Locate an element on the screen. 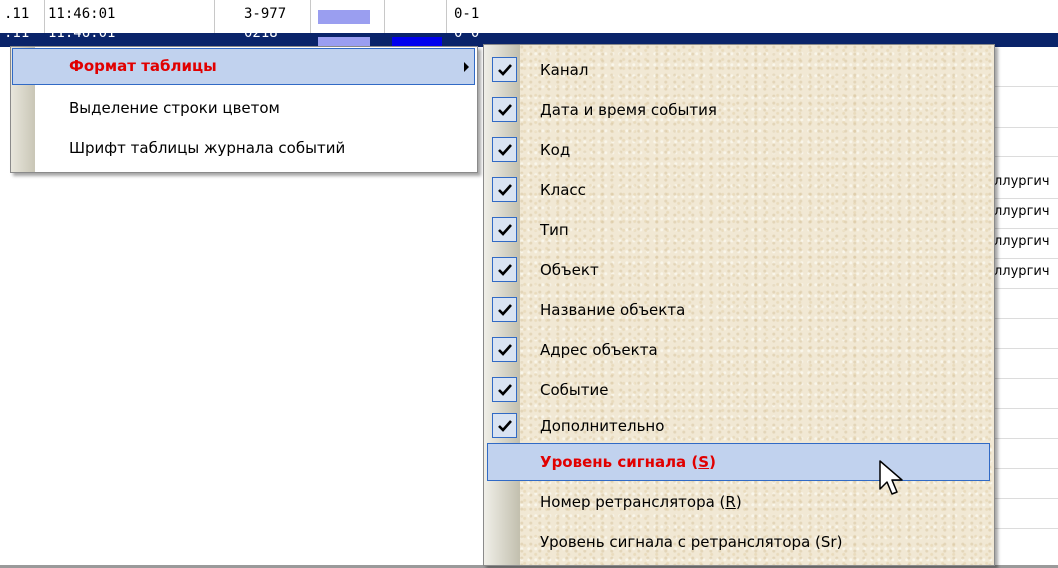 This screenshot has height=568, width=1058. menu-item-row-color: Выделение строки цветом is located at coordinates (244, 108).